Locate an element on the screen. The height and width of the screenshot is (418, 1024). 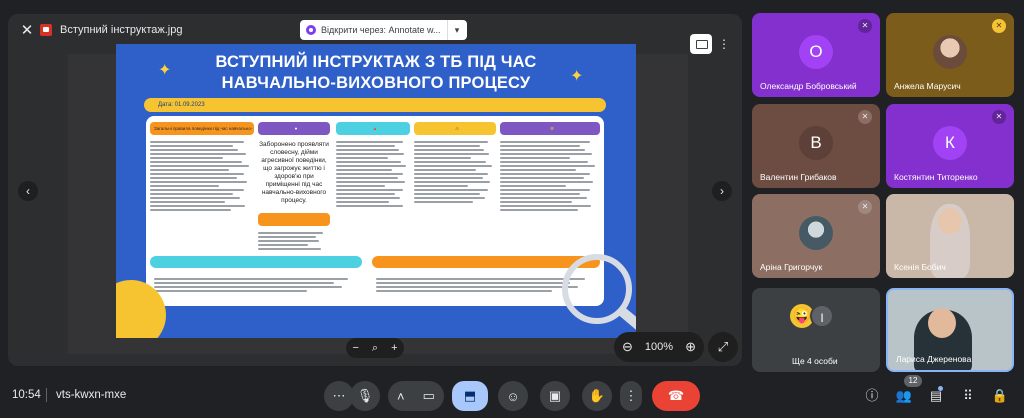
file-name: Вступний інструктаж.jpg is located at coordinates (121, 30).